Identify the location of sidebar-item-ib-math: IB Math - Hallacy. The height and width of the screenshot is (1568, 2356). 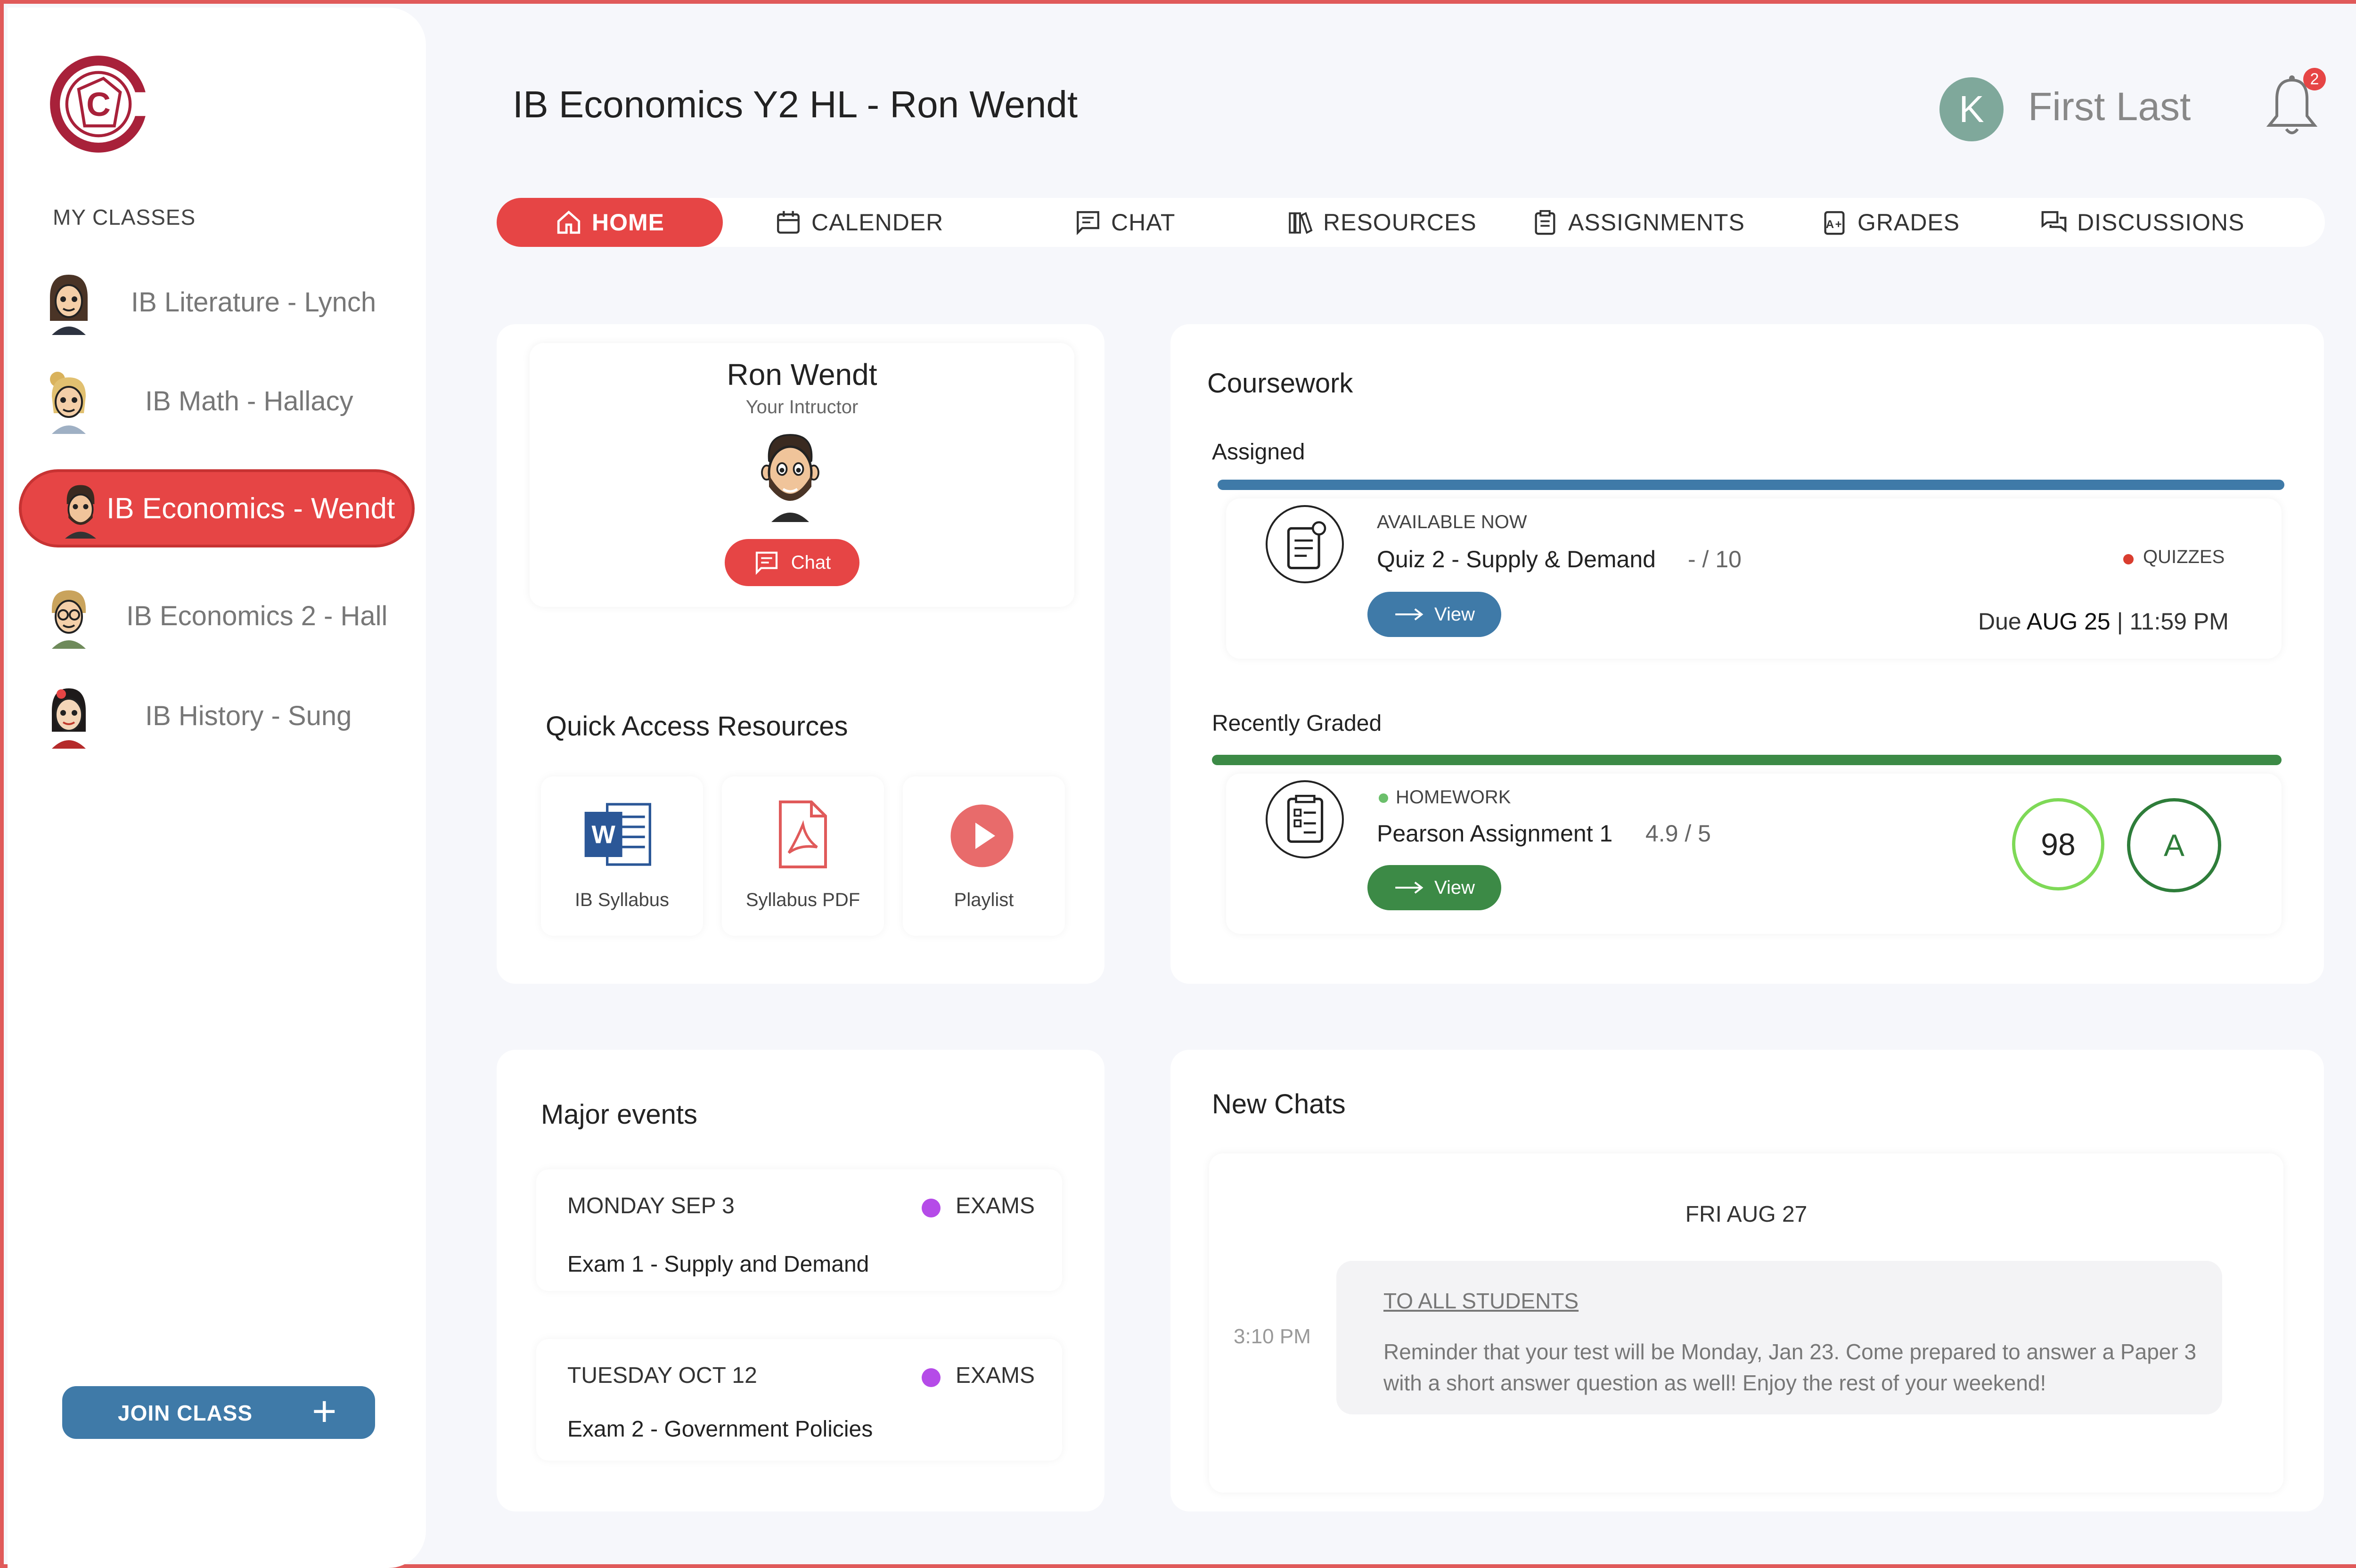
(215, 401).